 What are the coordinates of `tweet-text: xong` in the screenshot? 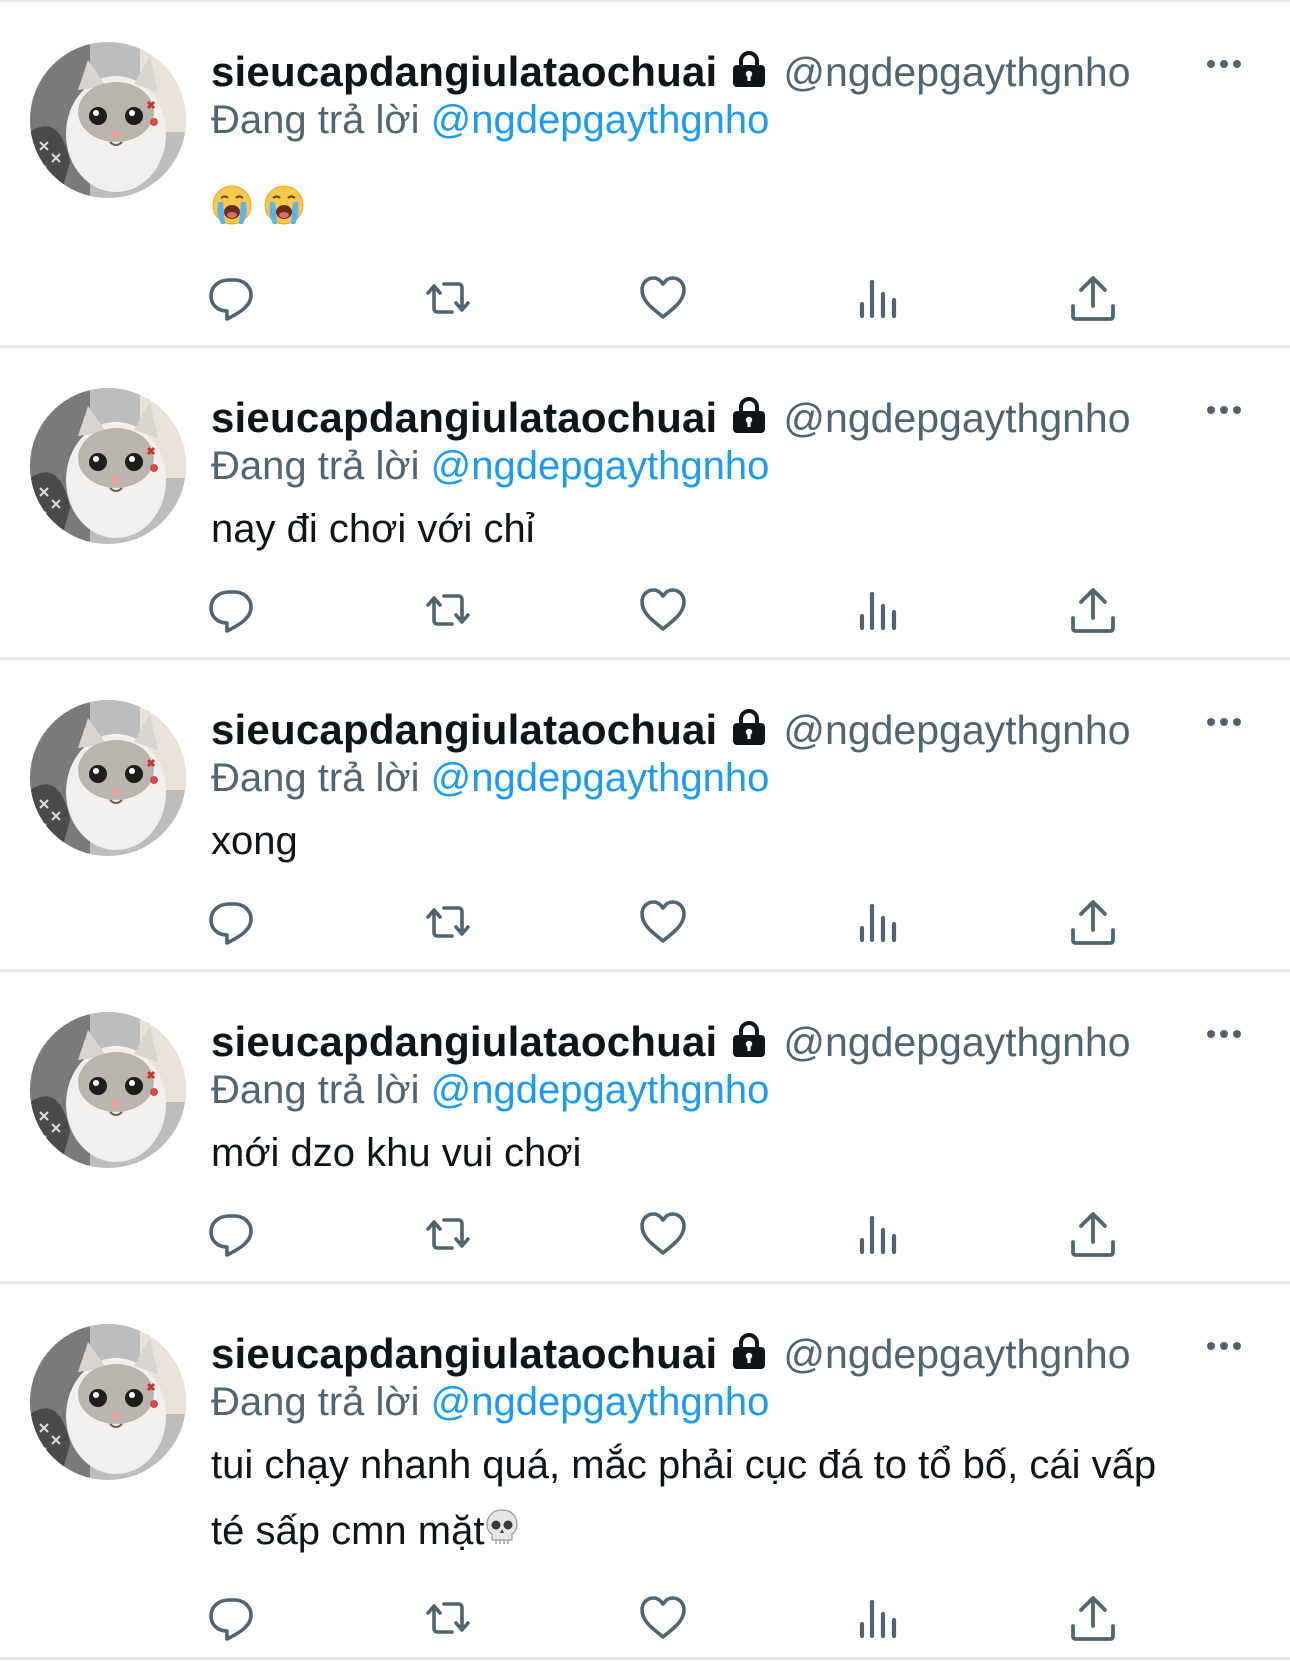 It's located at (701, 841).